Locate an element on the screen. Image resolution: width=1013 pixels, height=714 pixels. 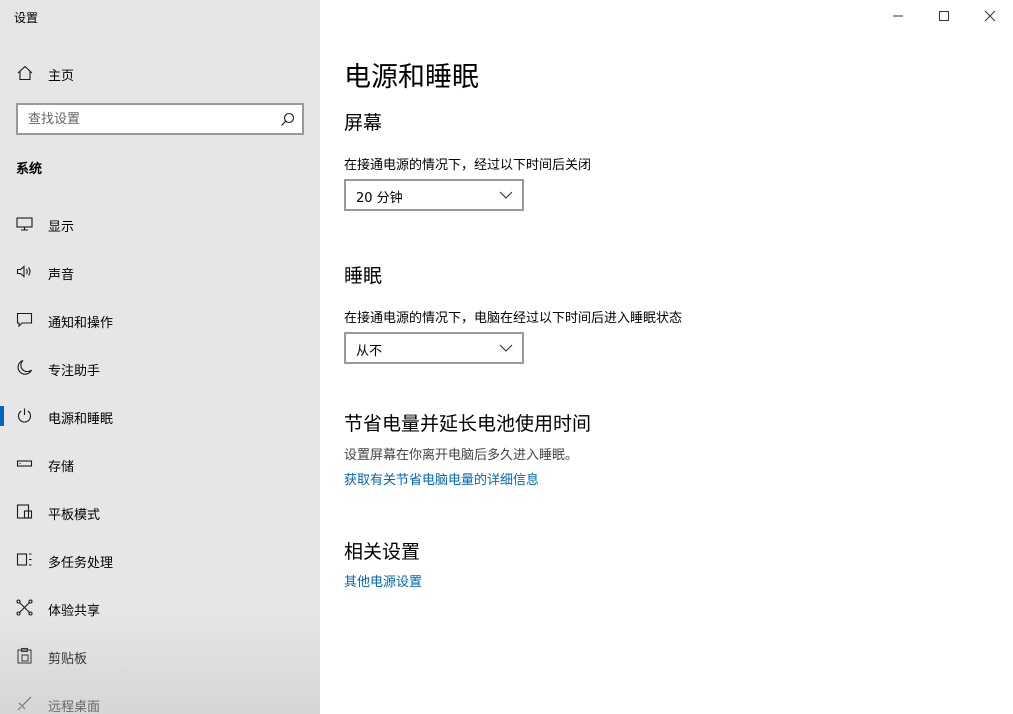
related-settings-heading: 相关设置 is located at coordinates (382, 552).